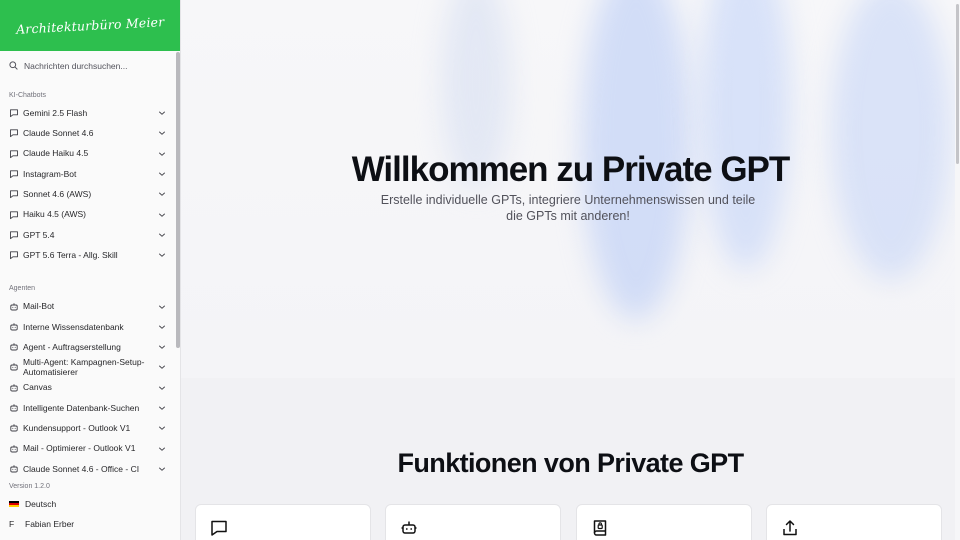 This screenshot has height=540, width=960. What do you see at coordinates (90, 113) in the screenshot?
I see `sidebar-item-chatbot: Gemini 2.5 Flash` at bounding box center [90, 113].